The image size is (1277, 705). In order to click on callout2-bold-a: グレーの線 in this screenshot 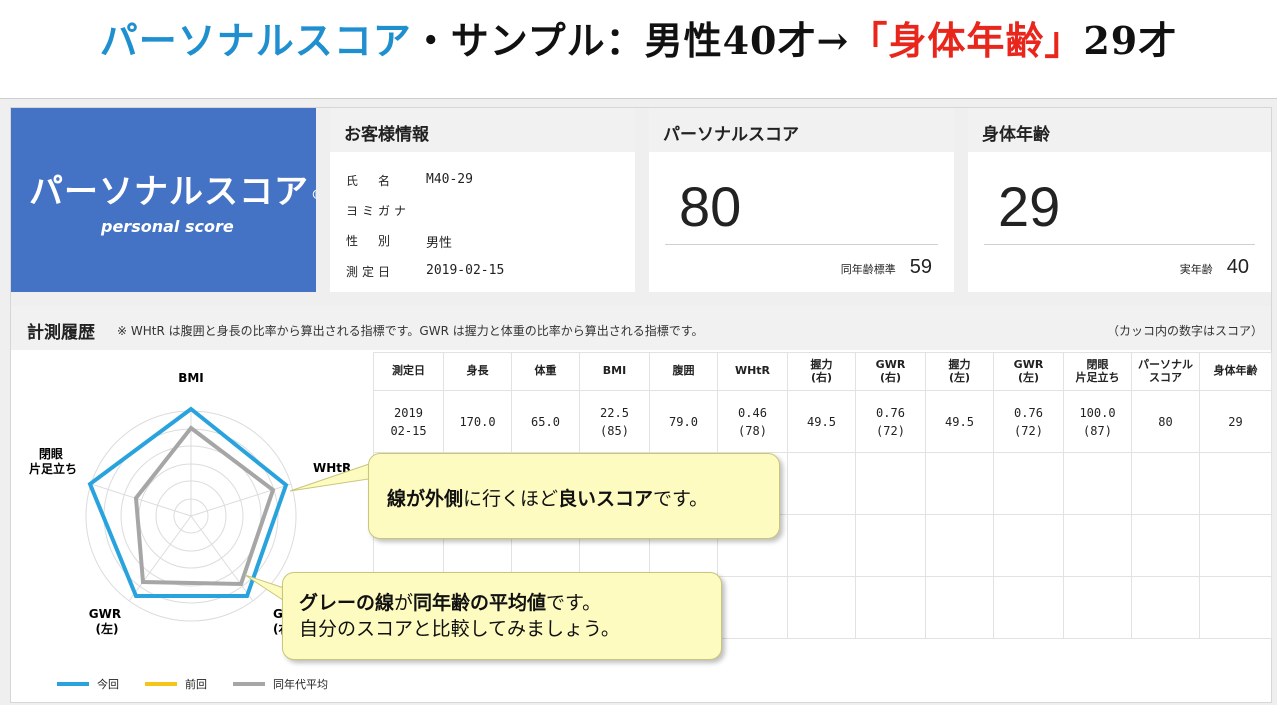, I will do `click(347, 603)`.